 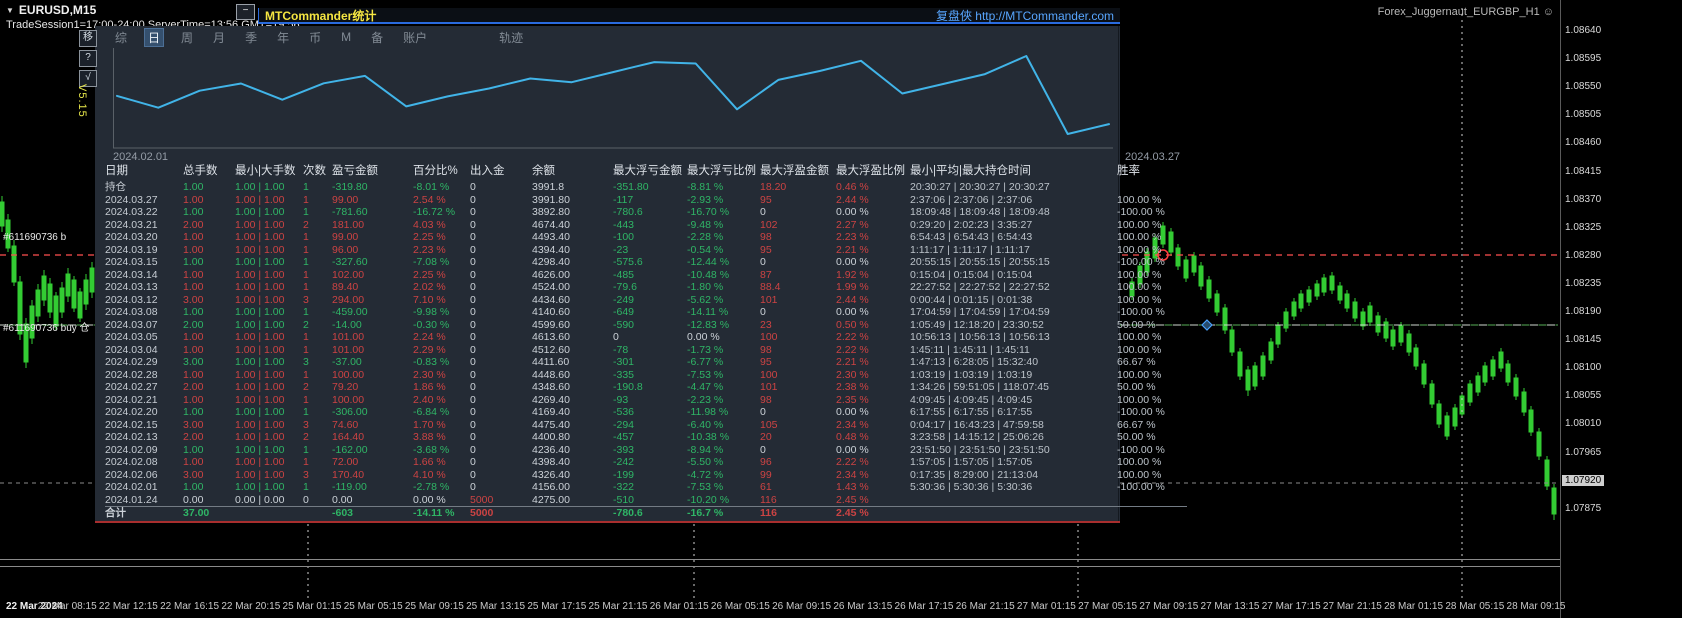 What do you see at coordinates (187, 37) in the screenshot?
I see `menu-item-3: 周` at bounding box center [187, 37].